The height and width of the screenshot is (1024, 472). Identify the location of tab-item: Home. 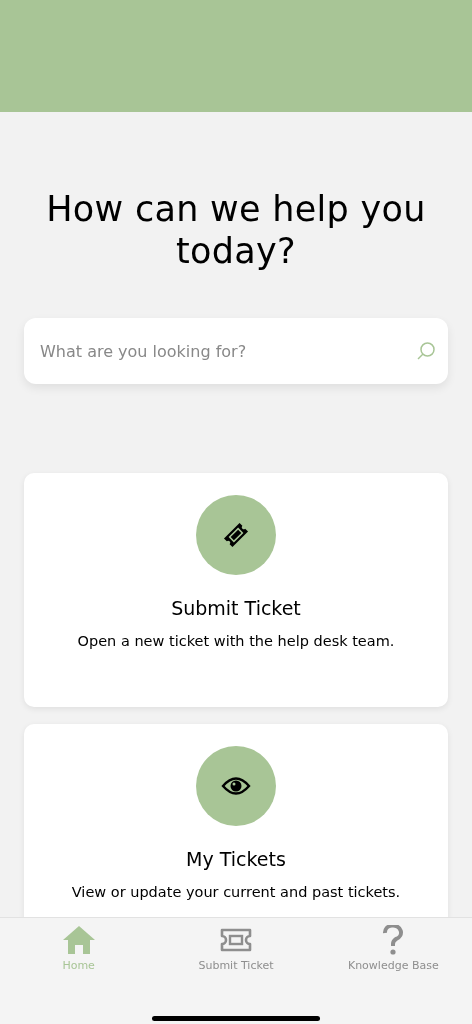
(78, 948).